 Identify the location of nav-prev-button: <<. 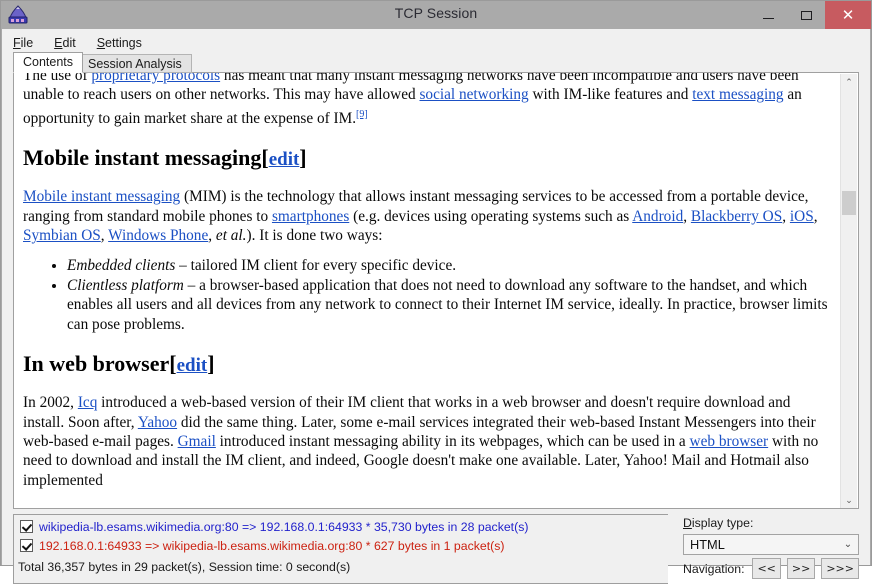
(766, 568).